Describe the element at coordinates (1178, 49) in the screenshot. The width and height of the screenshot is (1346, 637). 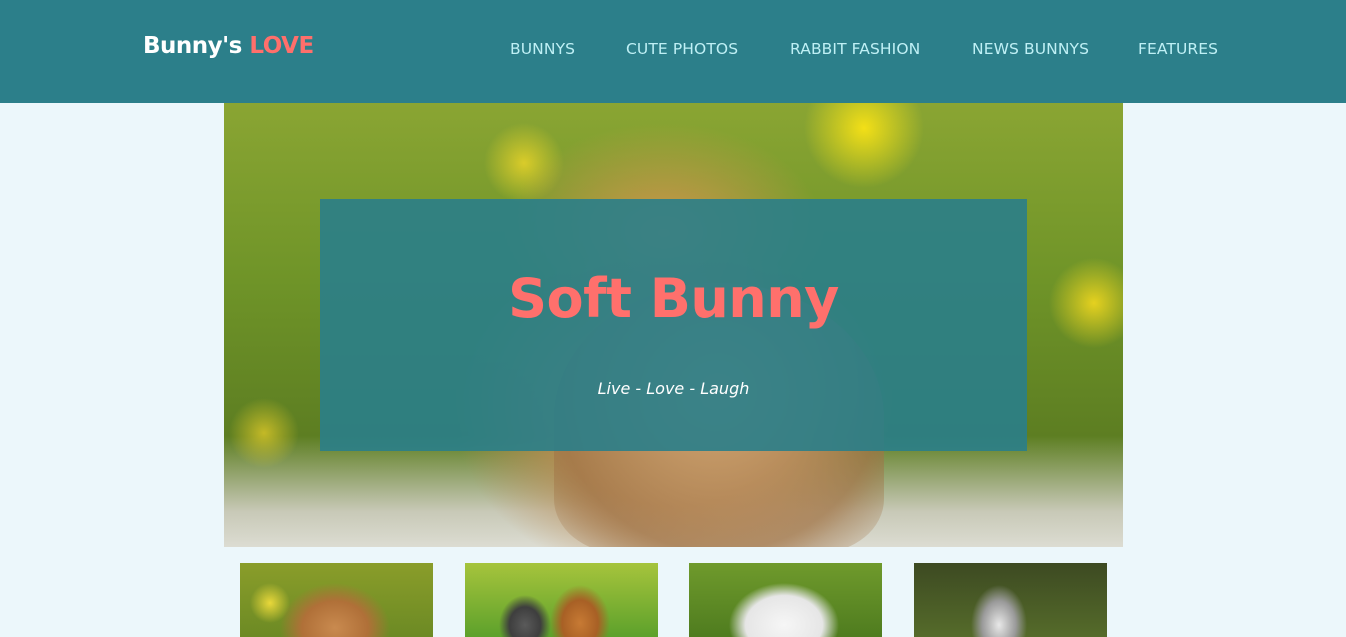
I see `nav-link-features: FEATURES` at that location.